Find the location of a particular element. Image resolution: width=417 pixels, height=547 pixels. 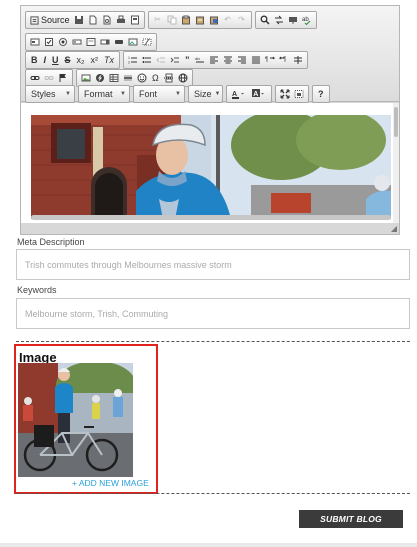

iframe-globe-icon is located at coordinates (183, 78).